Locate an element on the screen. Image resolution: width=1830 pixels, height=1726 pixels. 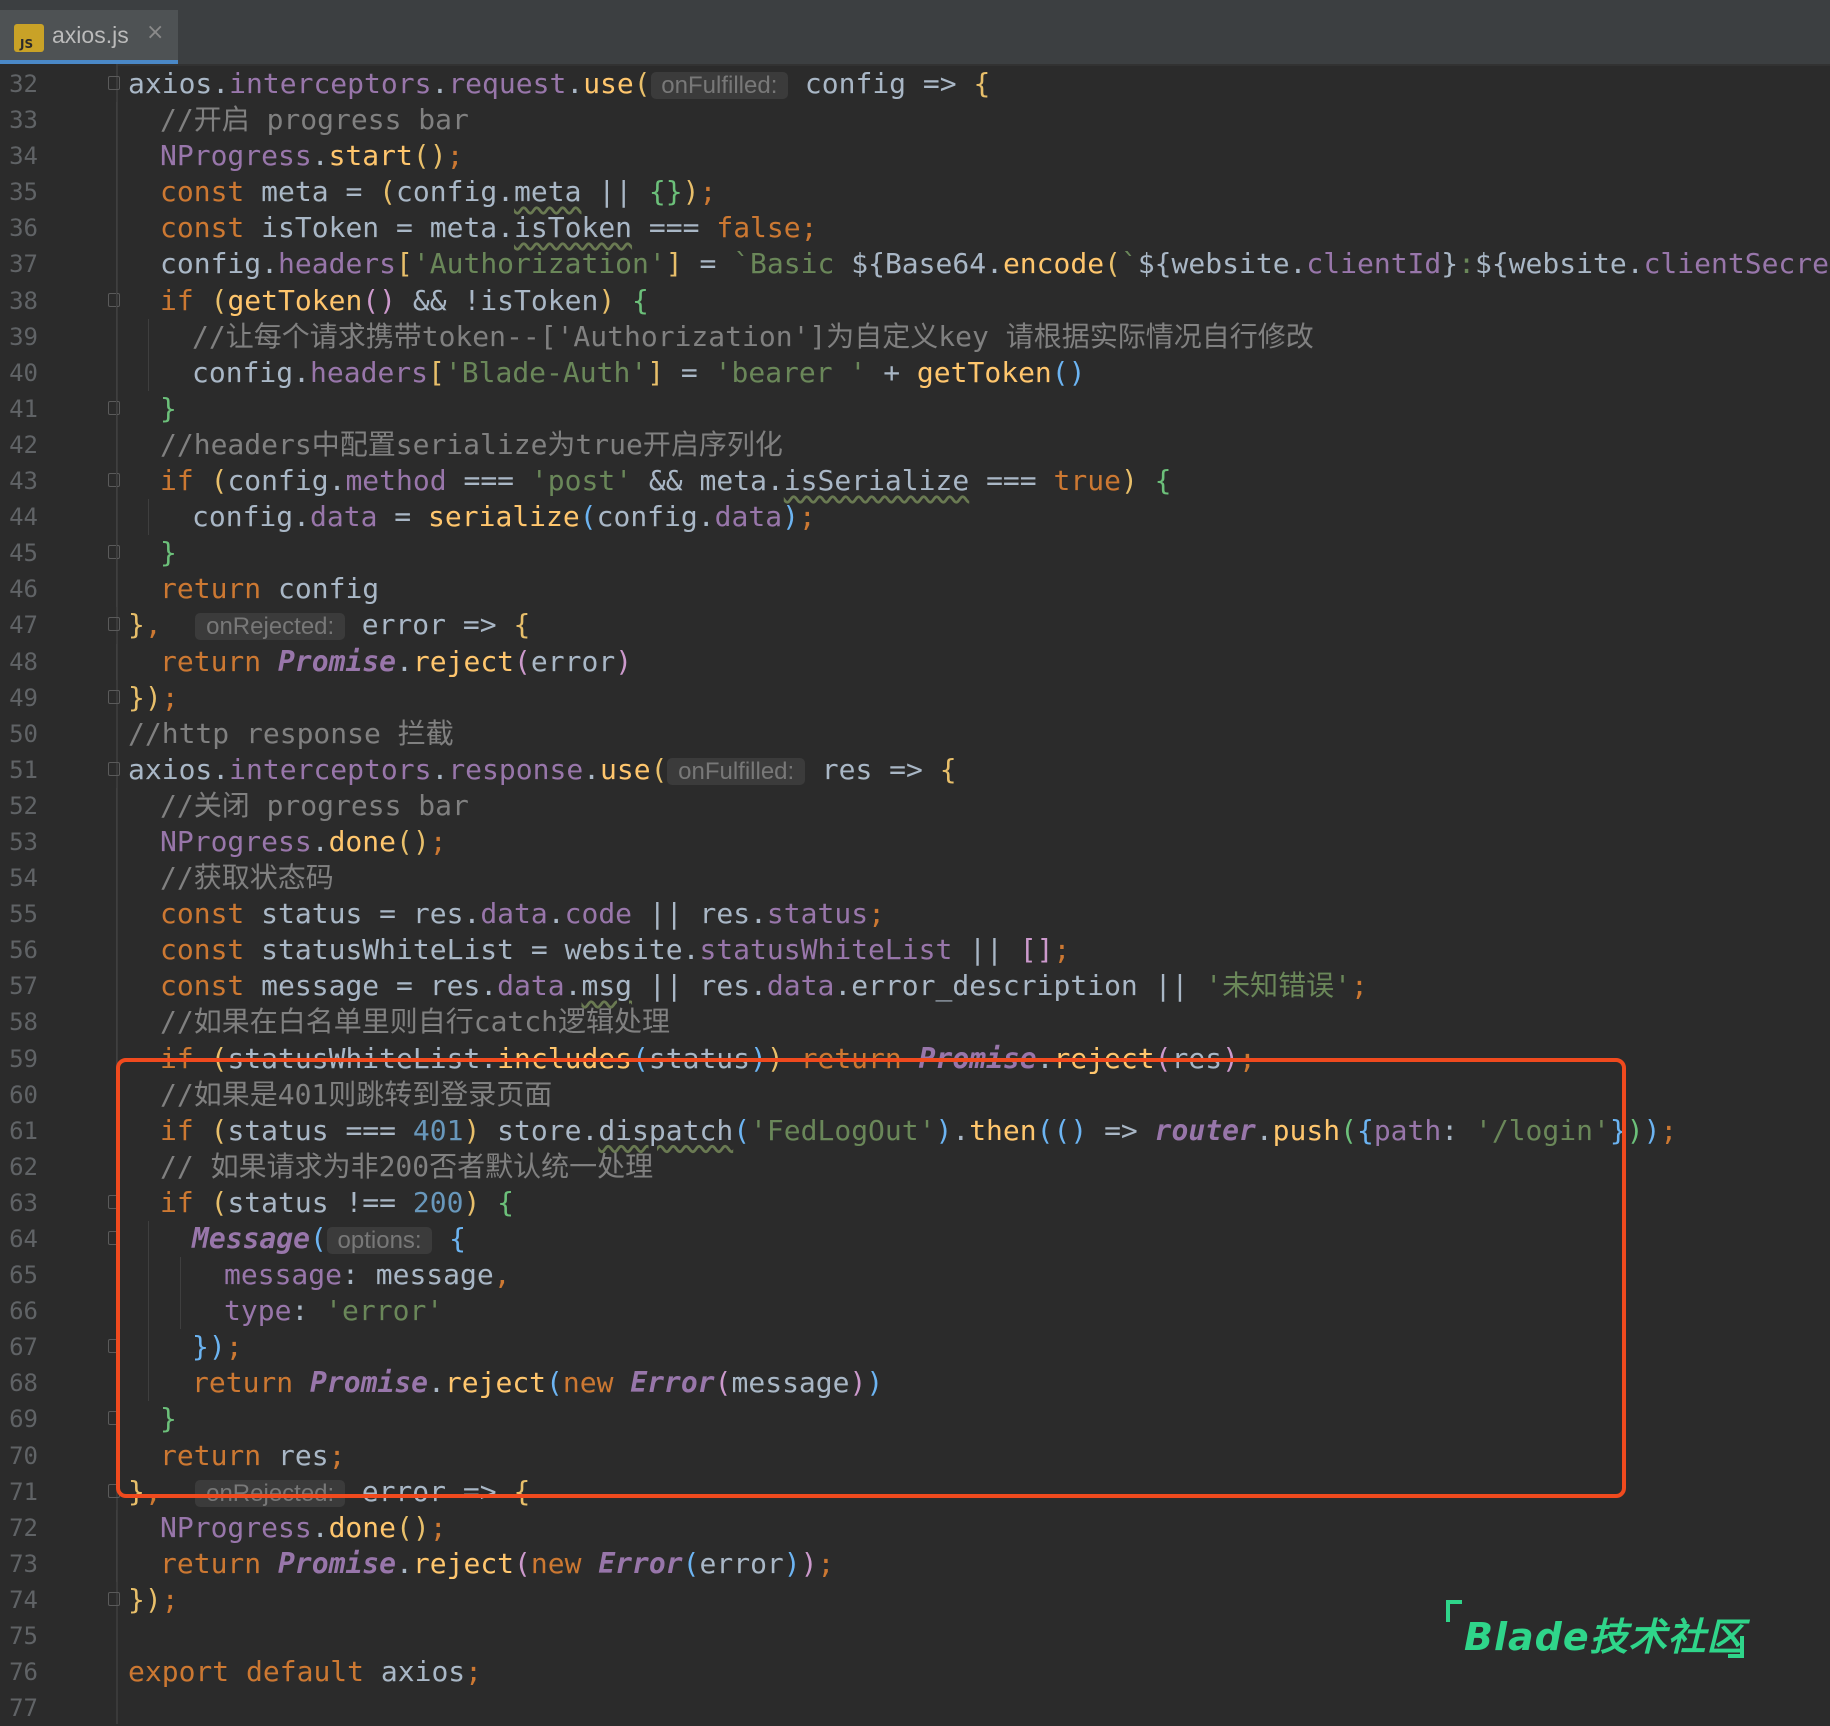
code-line: 58 //如果在白名单里则自行catch逻辑处理 is located at coordinates (915, 1022).